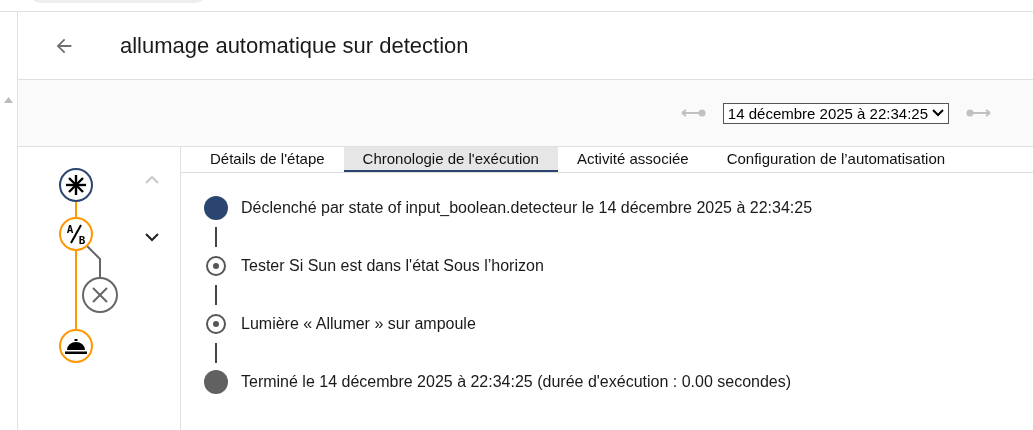 The height and width of the screenshot is (430, 1033). What do you see at coordinates (632, 159) in the screenshot?
I see `tab: Activité associée` at bounding box center [632, 159].